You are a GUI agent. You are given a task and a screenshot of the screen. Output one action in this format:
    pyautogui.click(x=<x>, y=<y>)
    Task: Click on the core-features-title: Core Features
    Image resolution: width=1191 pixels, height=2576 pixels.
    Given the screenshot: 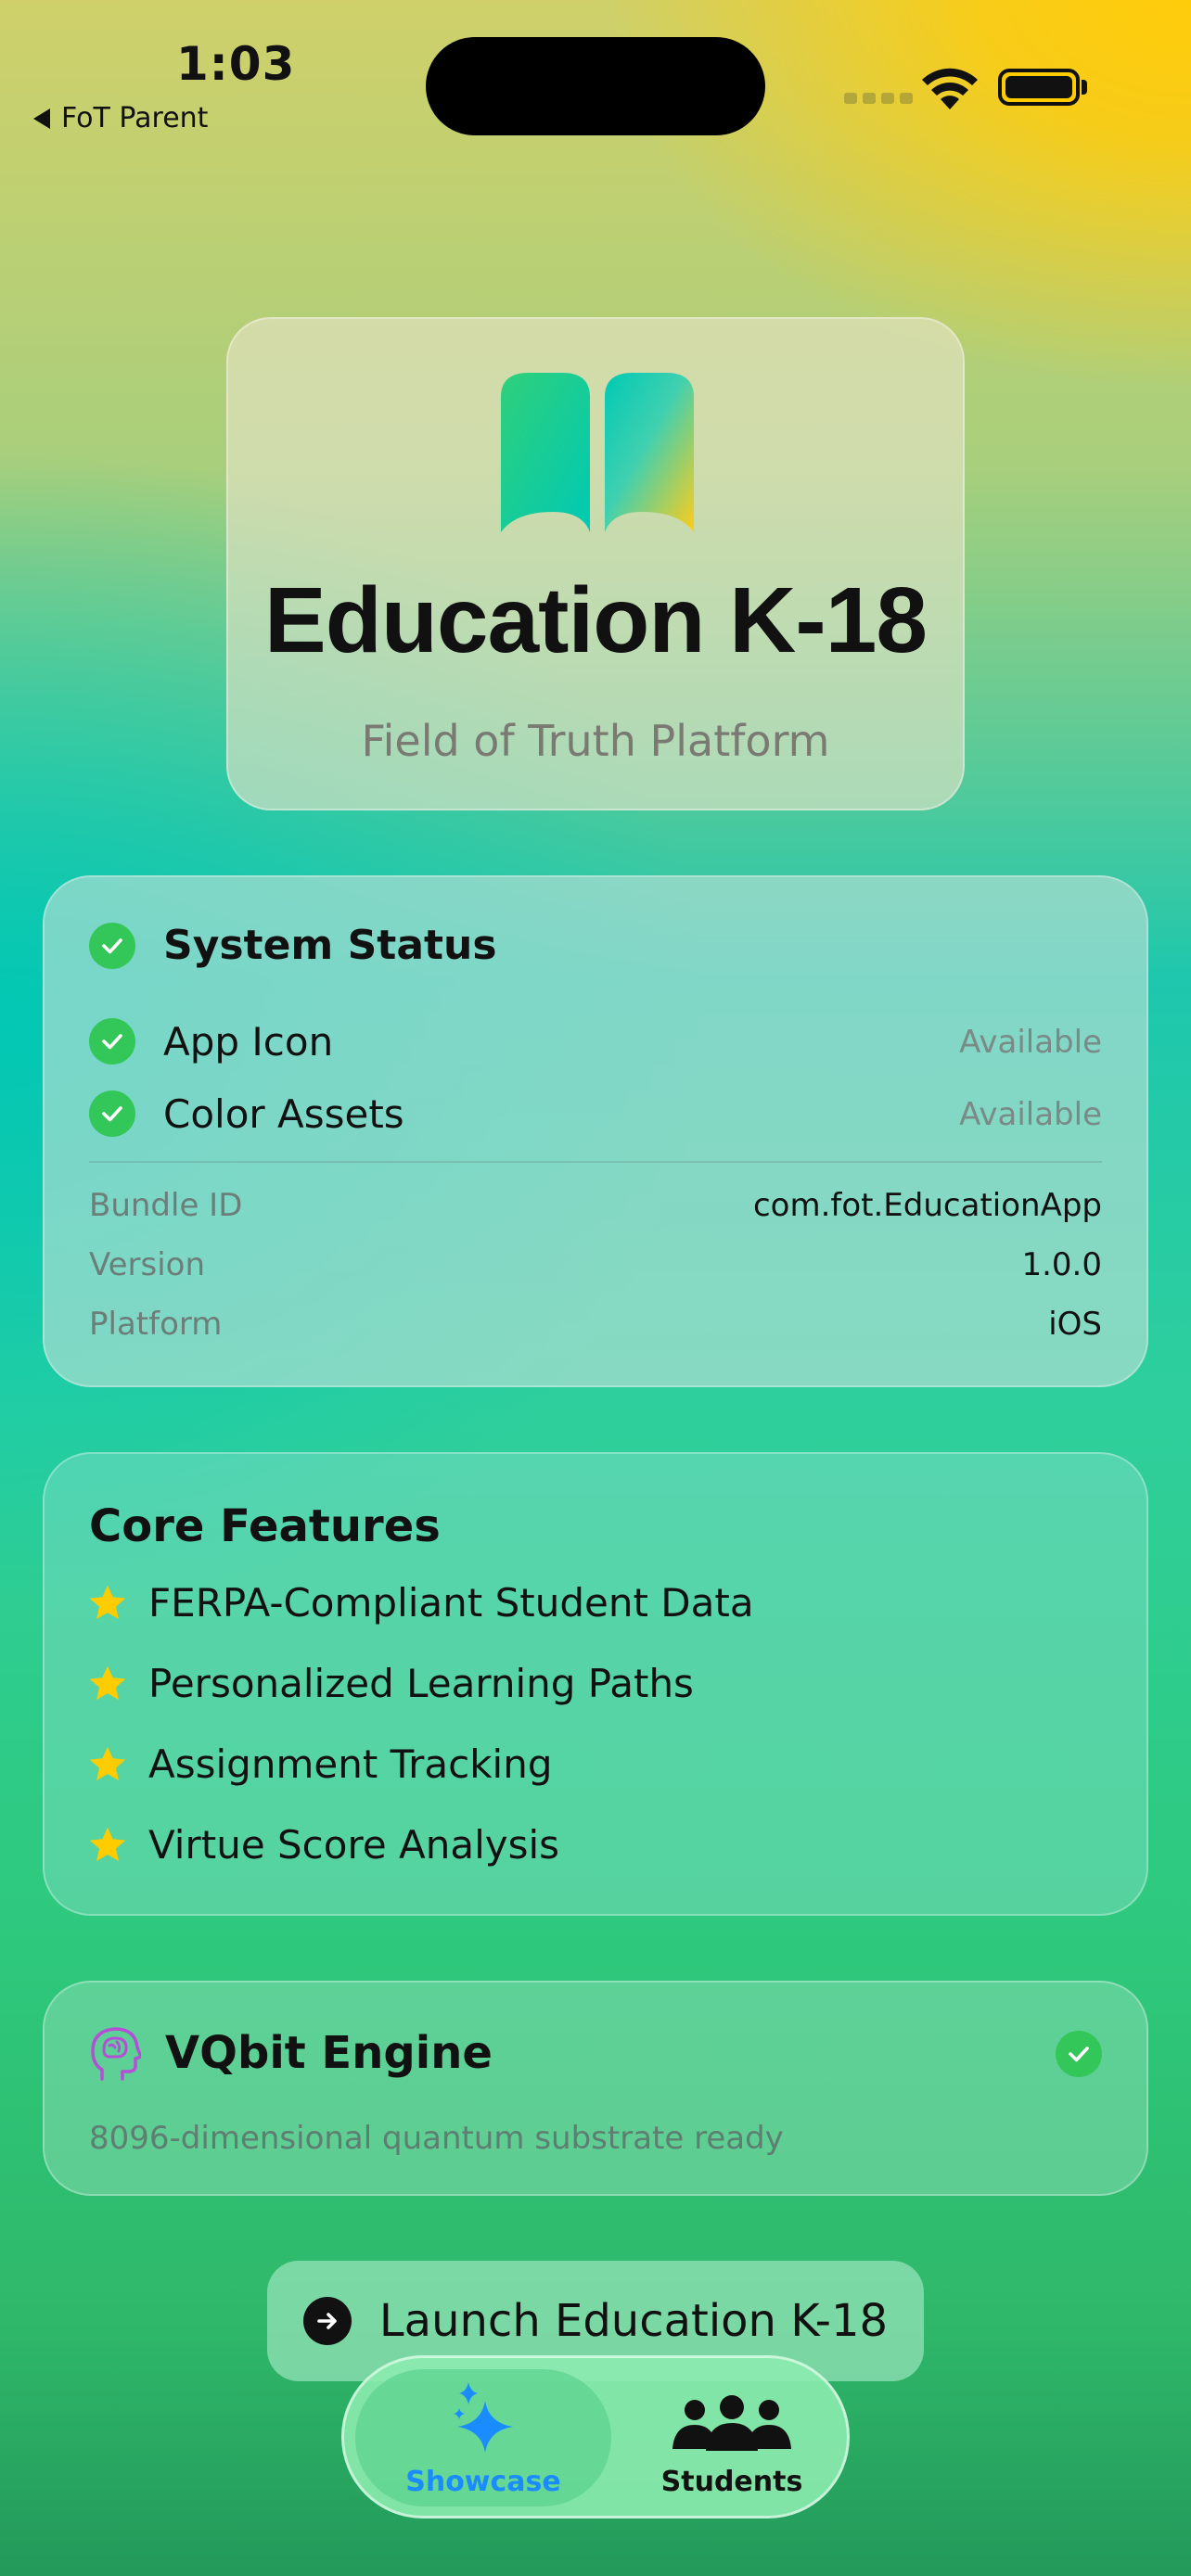 What is the action you would take?
    pyautogui.click(x=265, y=1526)
    